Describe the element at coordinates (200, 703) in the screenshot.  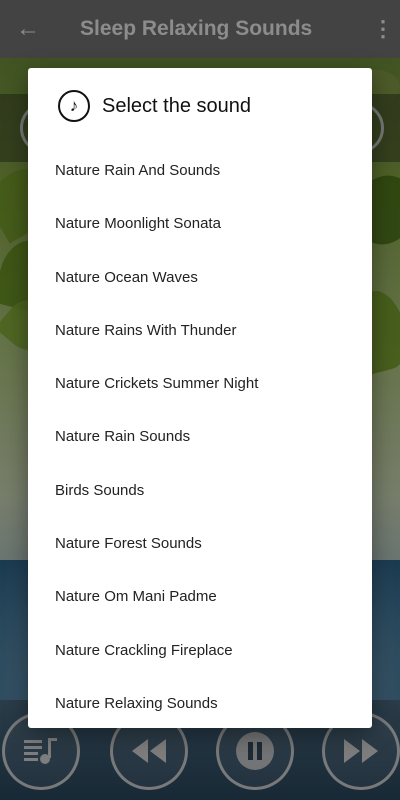
I see `sound-item: Nature Relaxing Sounds` at that location.